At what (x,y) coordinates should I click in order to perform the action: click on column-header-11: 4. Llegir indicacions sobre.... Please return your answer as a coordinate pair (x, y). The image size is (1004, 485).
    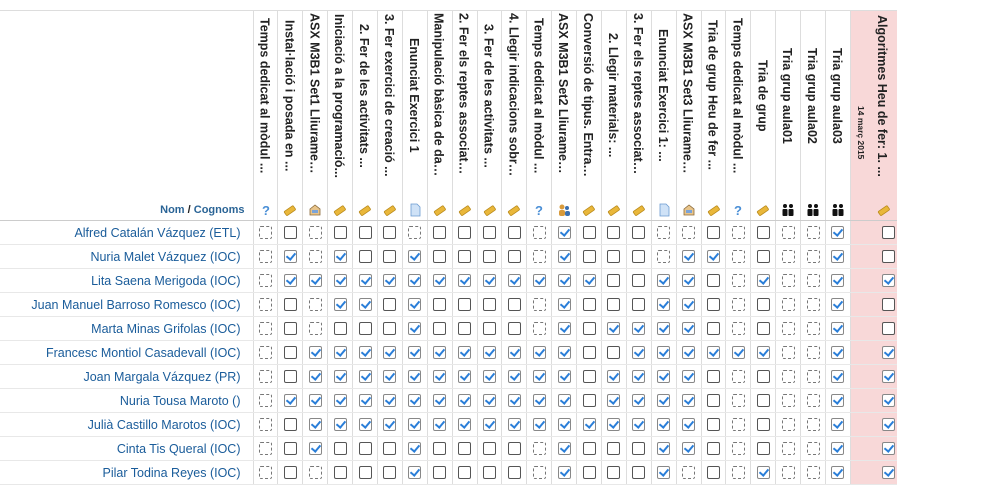
    Looking at the image, I should click on (514, 115).